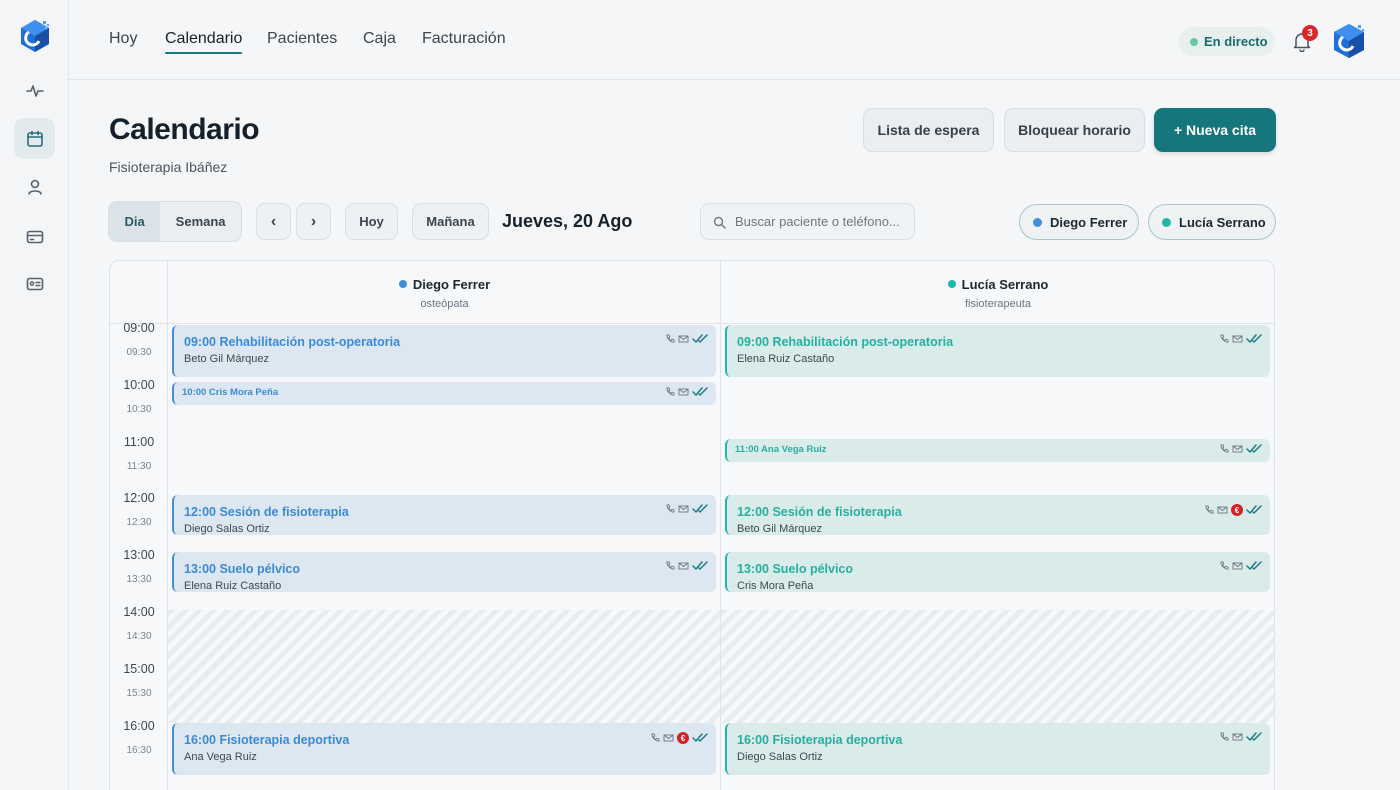  What do you see at coordinates (139, 498) in the screenshot?
I see `hour-label: 12:00` at bounding box center [139, 498].